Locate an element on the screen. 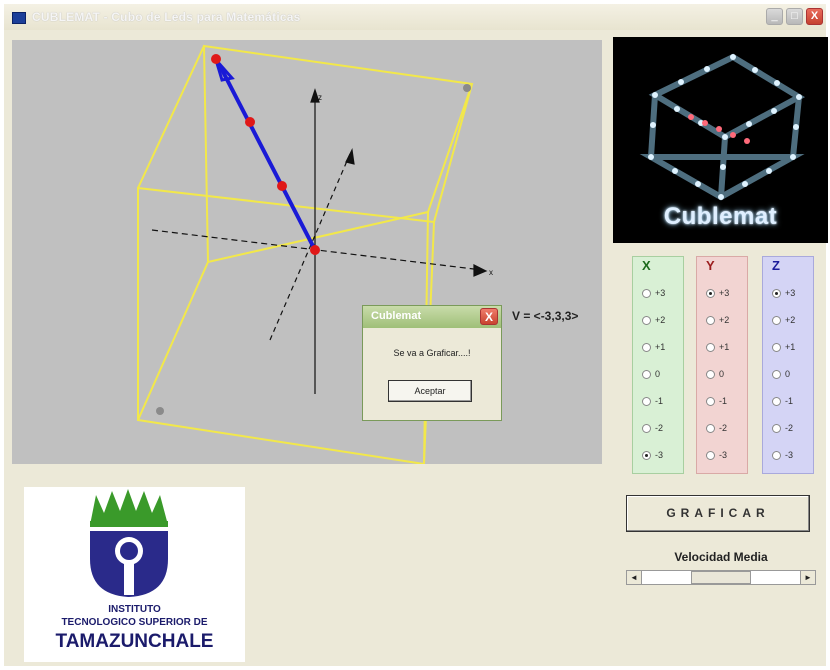 The width and height of the screenshot is (830, 670). y-radio-option: -1 is located at coordinates (726, 402).